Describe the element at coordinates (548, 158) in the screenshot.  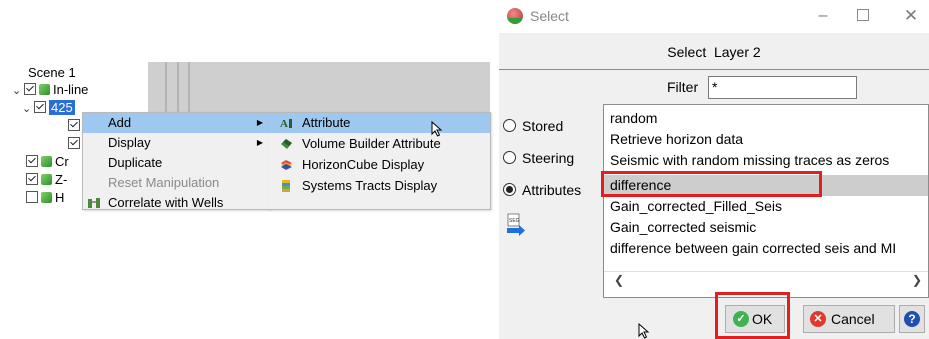
I see `radio-label: Steering` at that location.